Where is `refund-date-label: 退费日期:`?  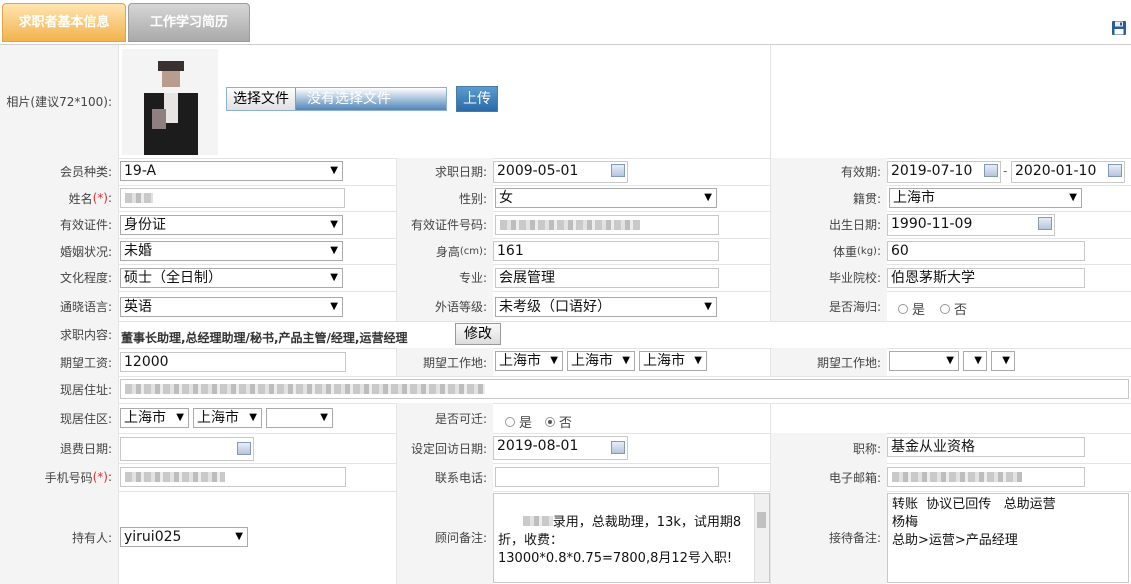 refund-date-label: 退费日期: is located at coordinates (59, 448).